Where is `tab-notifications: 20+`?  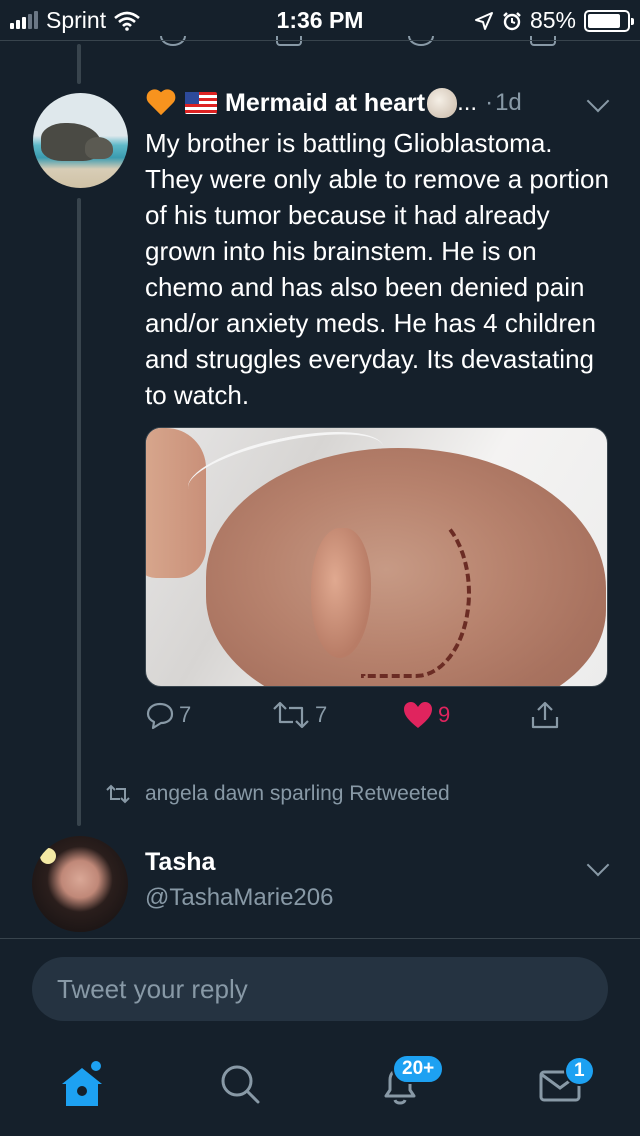 tab-notifications: 20+ is located at coordinates (410, 1083).